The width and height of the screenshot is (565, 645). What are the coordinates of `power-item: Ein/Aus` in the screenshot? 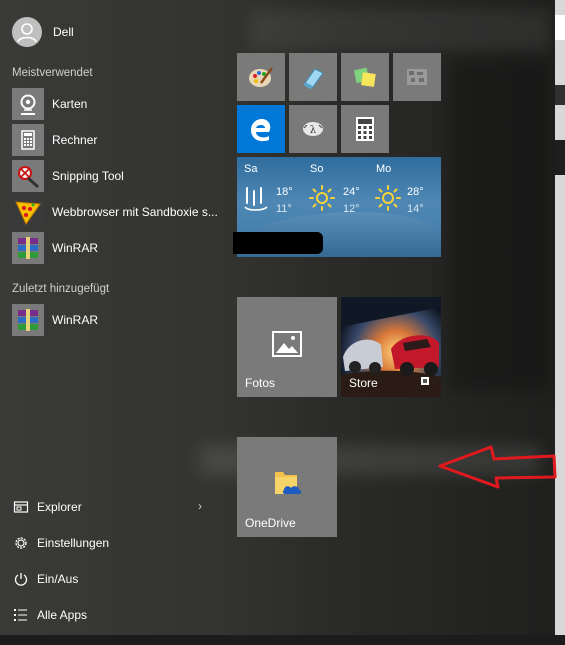 It's located at (45, 579).